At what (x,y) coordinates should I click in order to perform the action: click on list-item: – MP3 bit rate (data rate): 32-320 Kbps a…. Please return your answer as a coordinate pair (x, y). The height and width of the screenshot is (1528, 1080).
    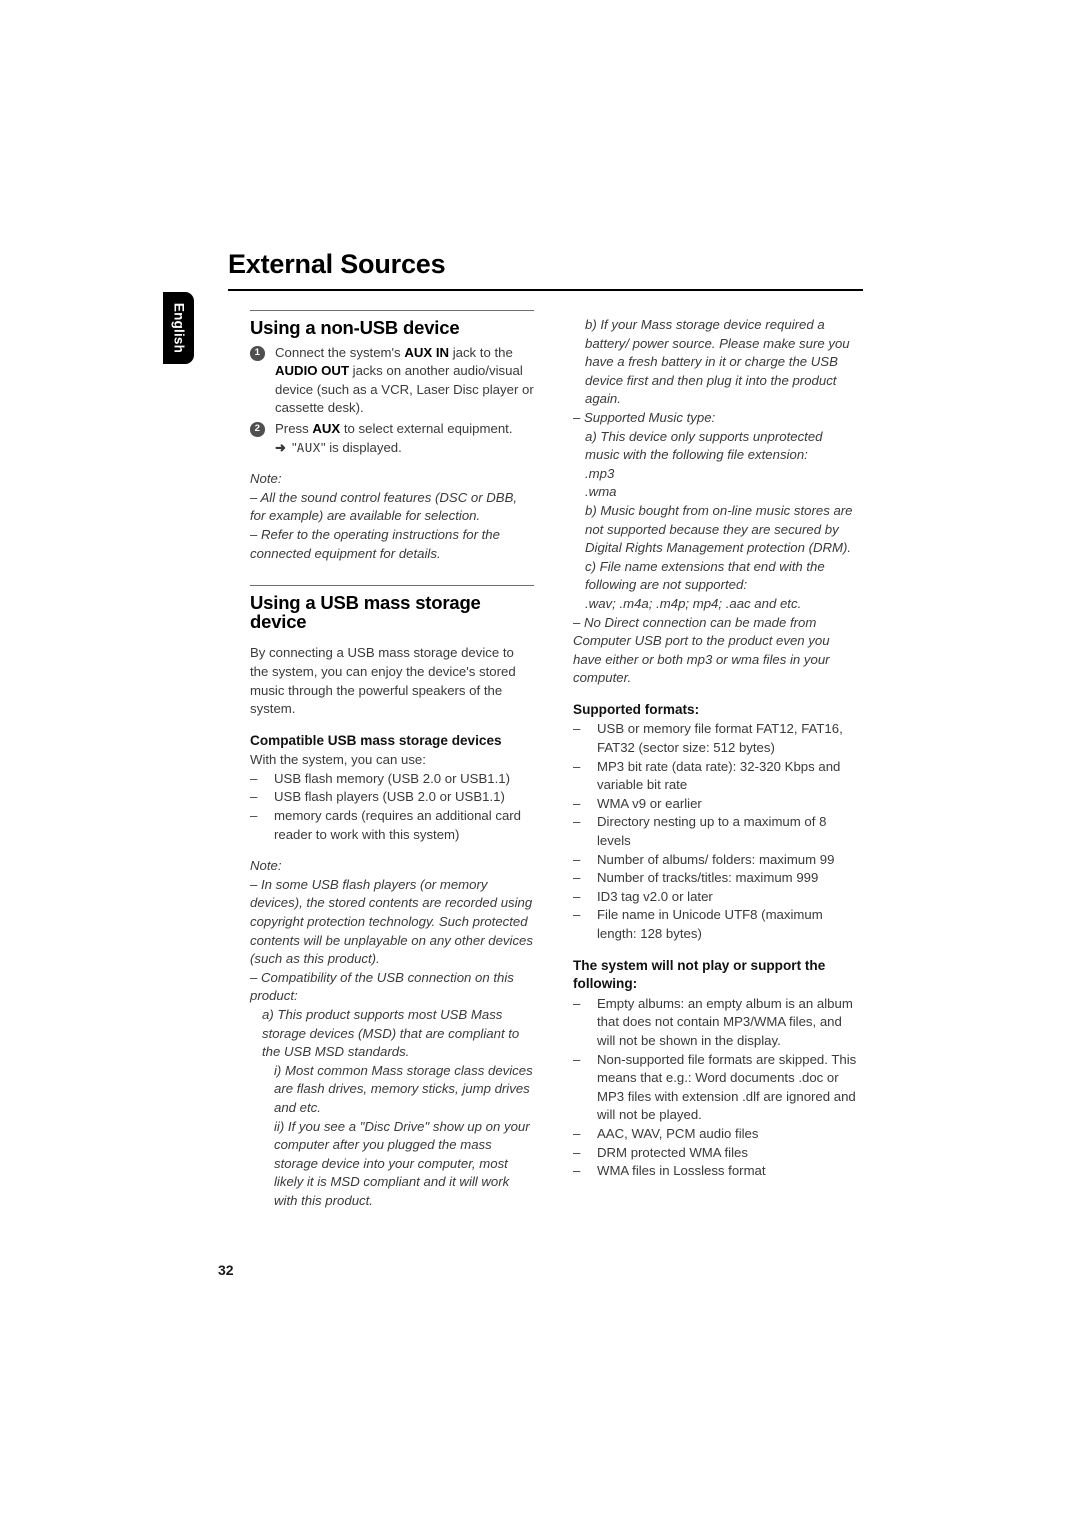
    Looking at the image, I should click on (715, 776).